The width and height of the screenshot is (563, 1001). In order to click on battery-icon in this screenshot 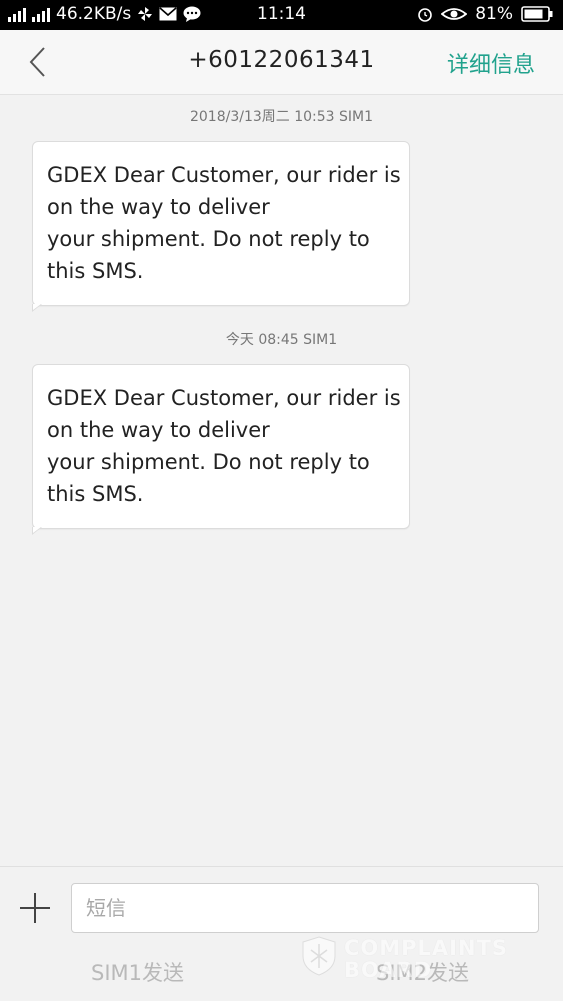, I will do `click(537, 14)`.